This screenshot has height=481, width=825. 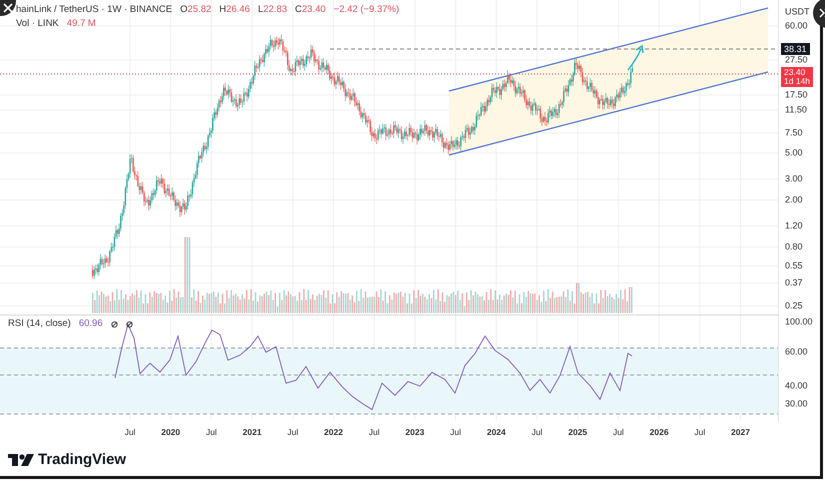 What do you see at coordinates (82, 460) in the screenshot?
I see `brand-name: TradingView` at bounding box center [82, 460].